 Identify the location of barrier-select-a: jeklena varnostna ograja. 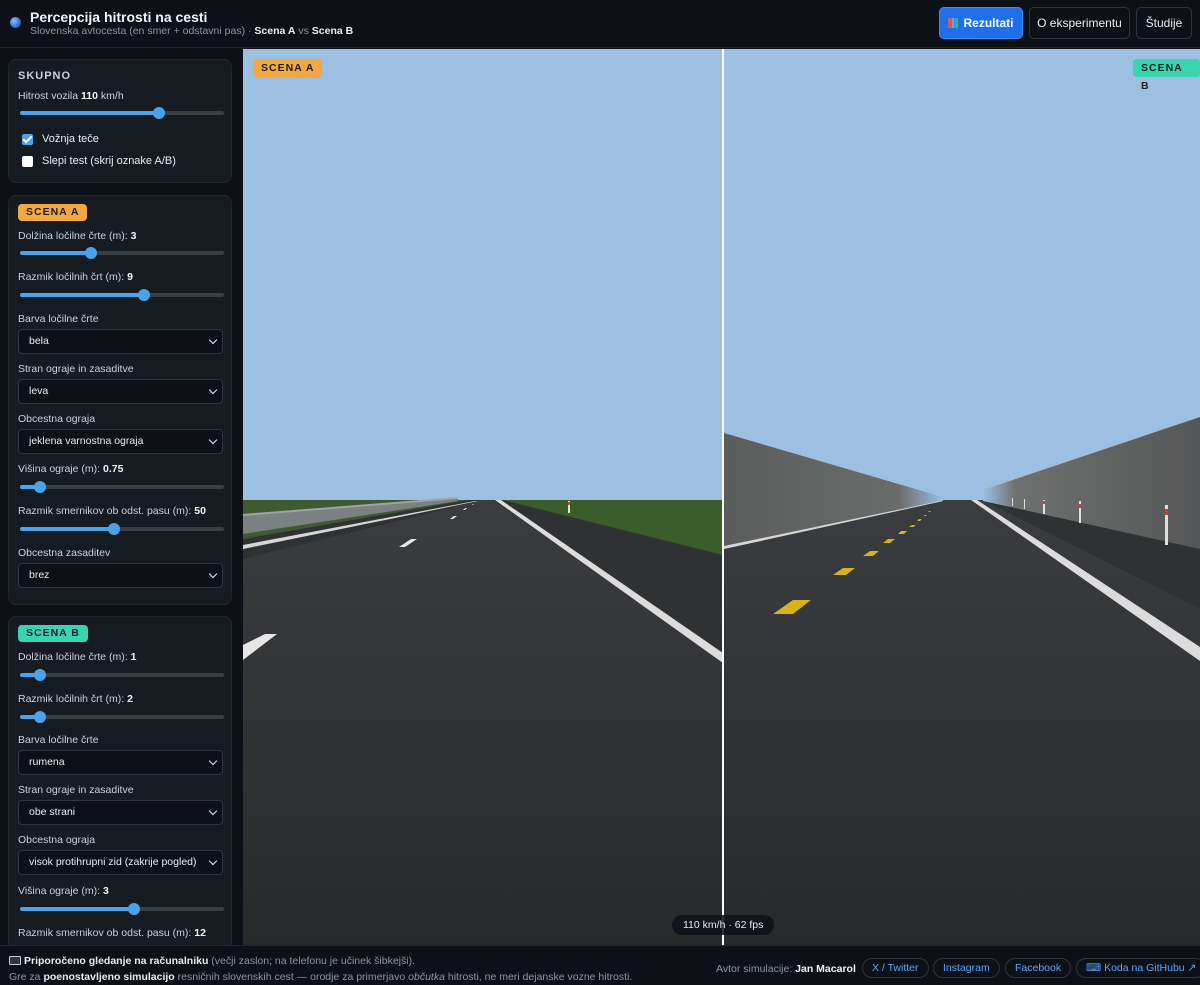
(120, 441).